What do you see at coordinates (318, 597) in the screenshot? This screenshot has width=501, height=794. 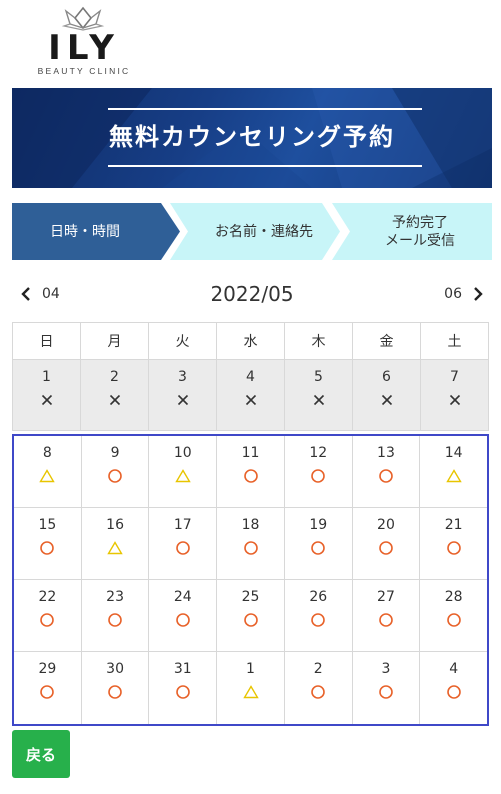 I see `day-number: 26` at bounding box center [318, 597].